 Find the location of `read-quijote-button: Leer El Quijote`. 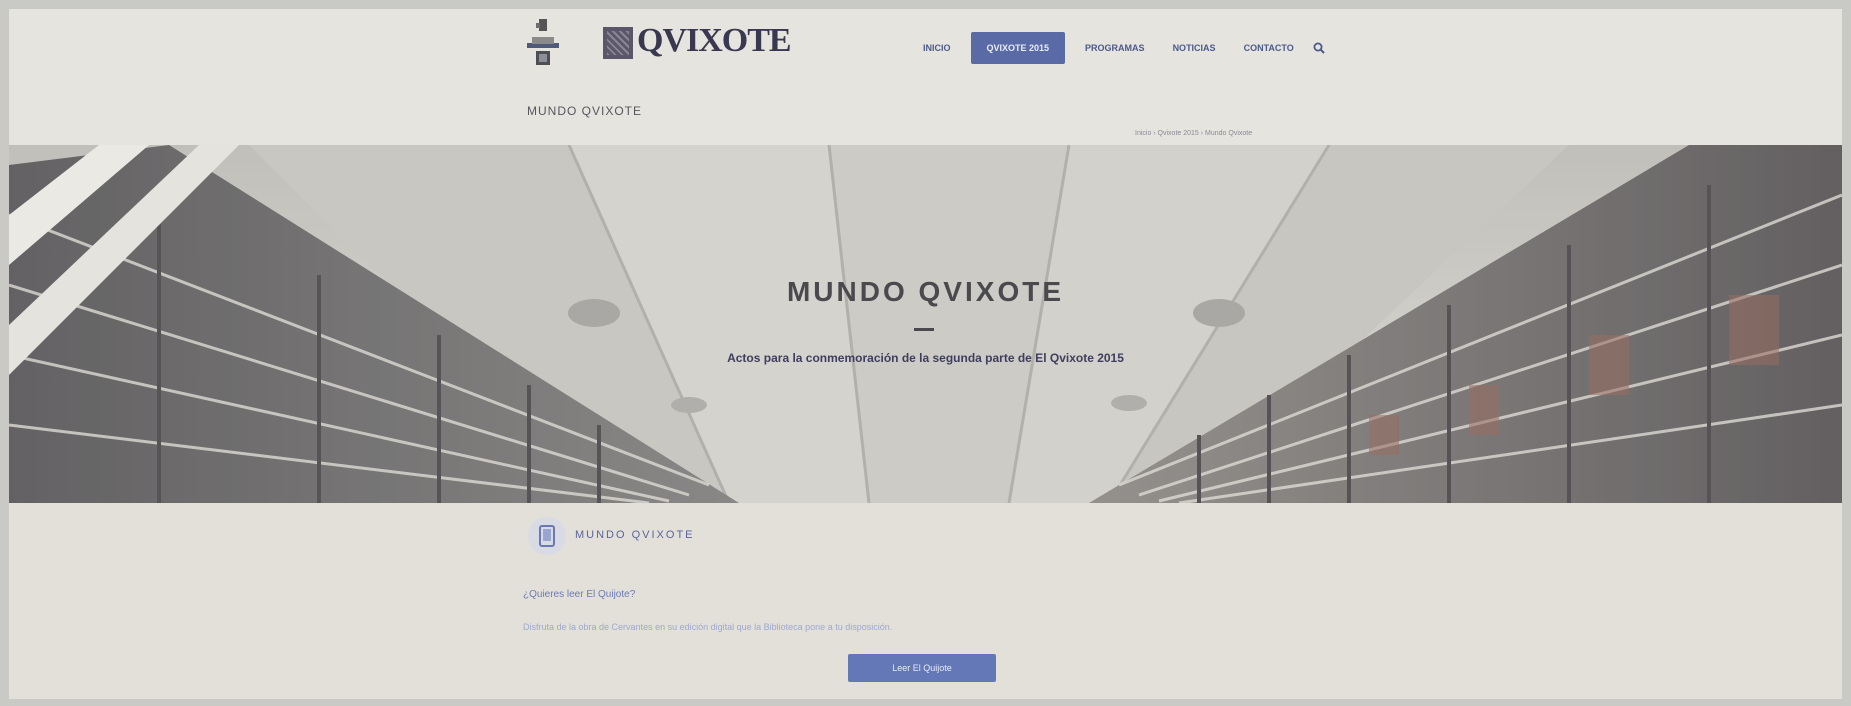

read-quijote-button: Leer El Quijote is located at coordinates (922, 668).